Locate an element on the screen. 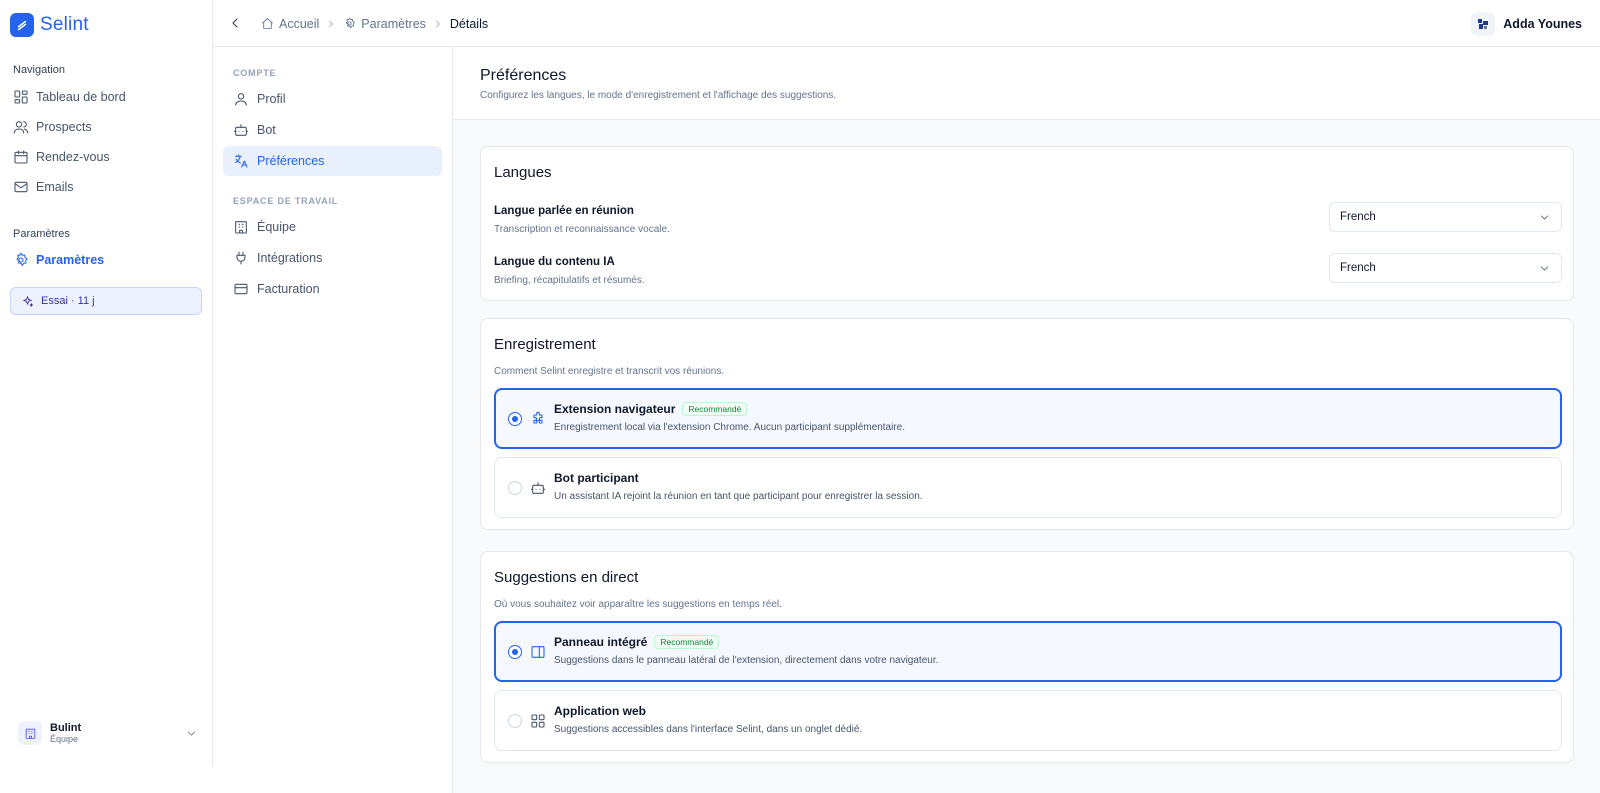 This screenshot has width=1600, height=793. trial-label: Essai · 11 j is located at coordinates (68, 301).